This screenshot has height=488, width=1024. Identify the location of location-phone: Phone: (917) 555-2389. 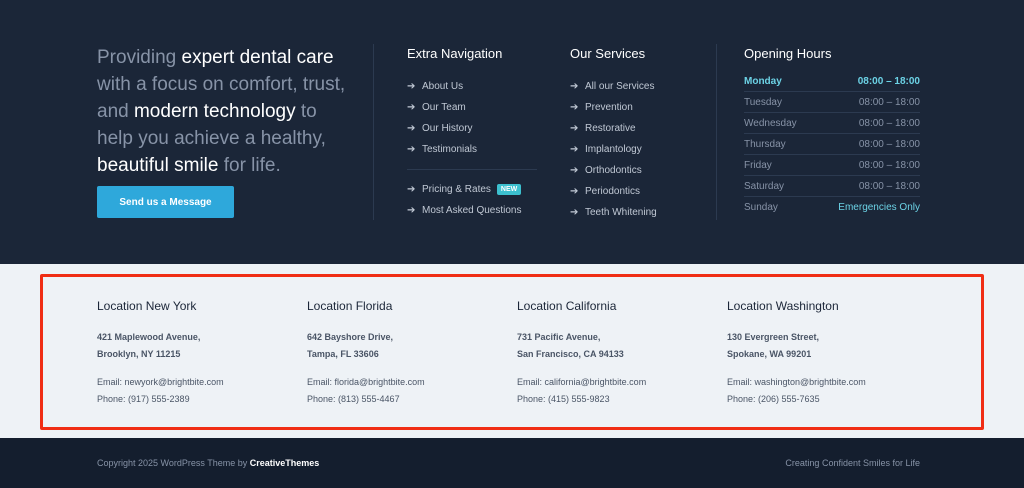
(192, 399).